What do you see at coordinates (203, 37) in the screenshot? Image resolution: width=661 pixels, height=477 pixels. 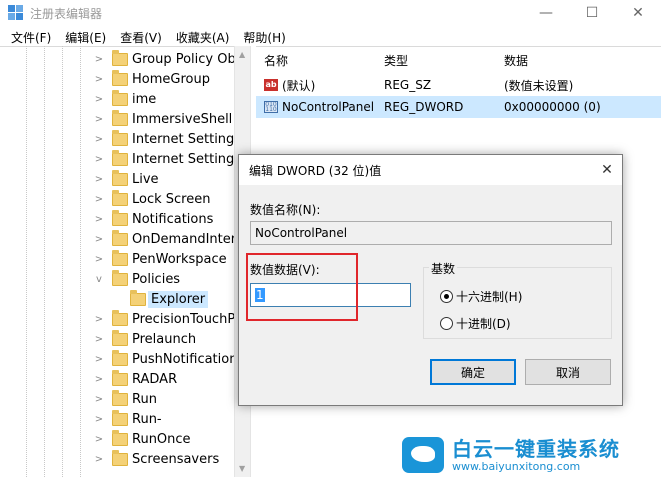 I see `menu-favorites: 收藏夹(A)` at bounding box center [203, 37].